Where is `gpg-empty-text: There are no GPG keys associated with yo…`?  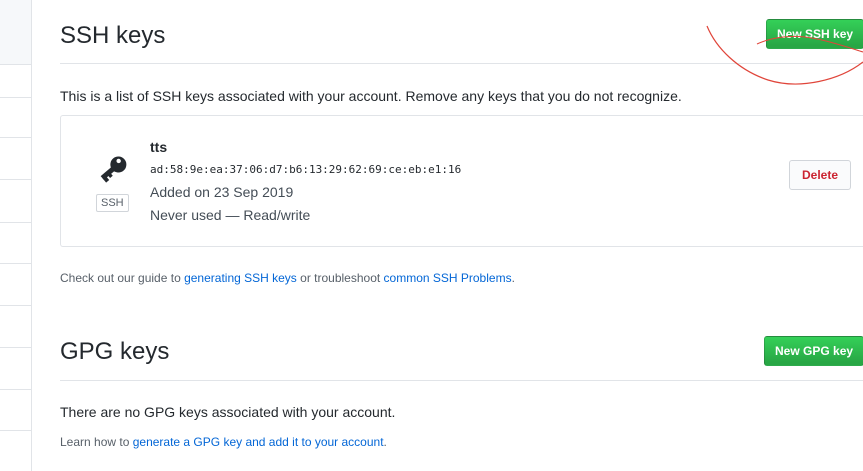
gpg-empty-text: There are no GPG keys associated with yo… is located at coordinates (228, 412).